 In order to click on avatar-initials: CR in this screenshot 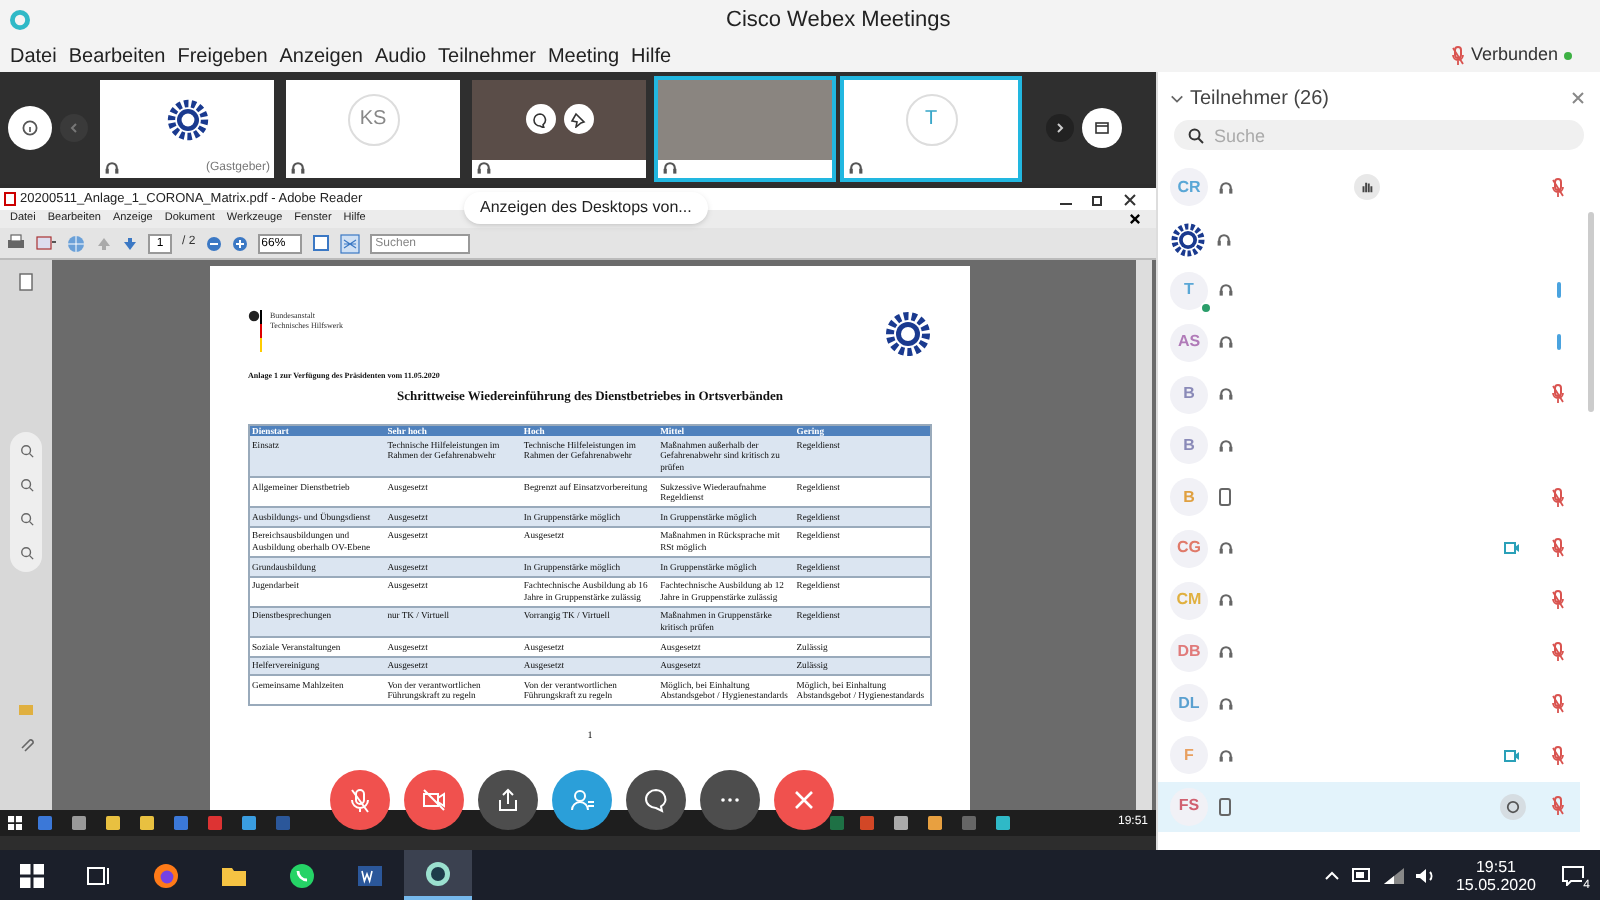, I will do `click(1189, 187)`.